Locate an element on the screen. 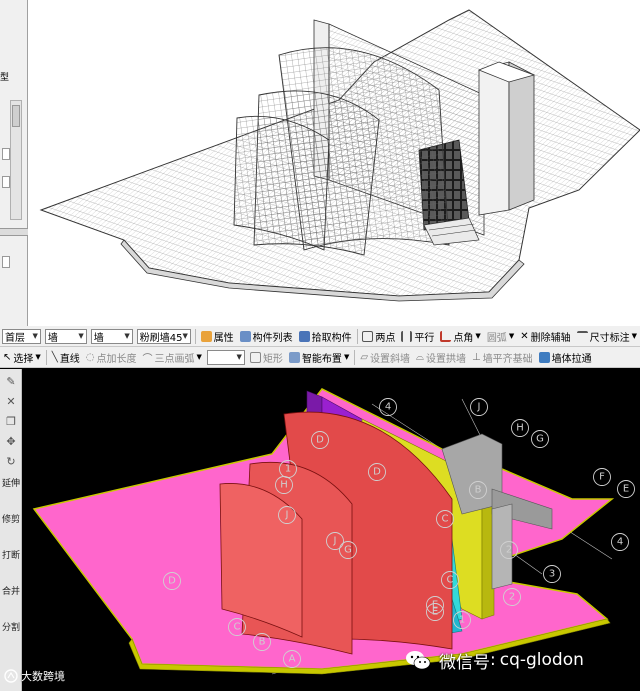  set-slope-wall-label: 设置斜墙 is located at coordinates (390, 359).